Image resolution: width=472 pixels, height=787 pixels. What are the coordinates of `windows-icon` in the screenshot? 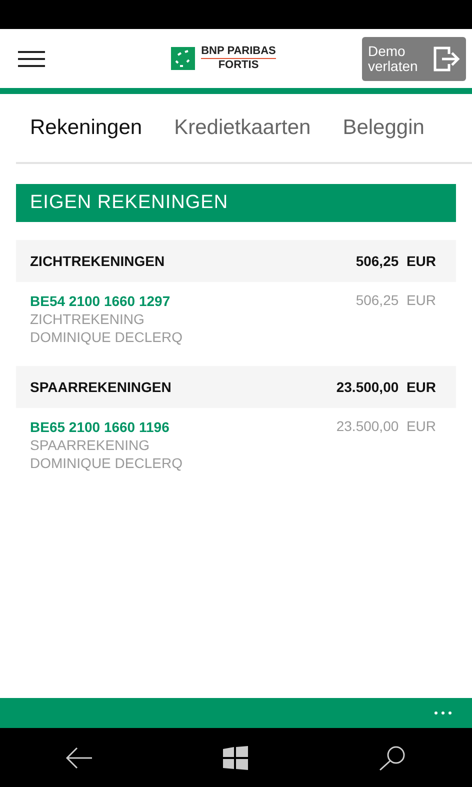 It's located at (235, 758).